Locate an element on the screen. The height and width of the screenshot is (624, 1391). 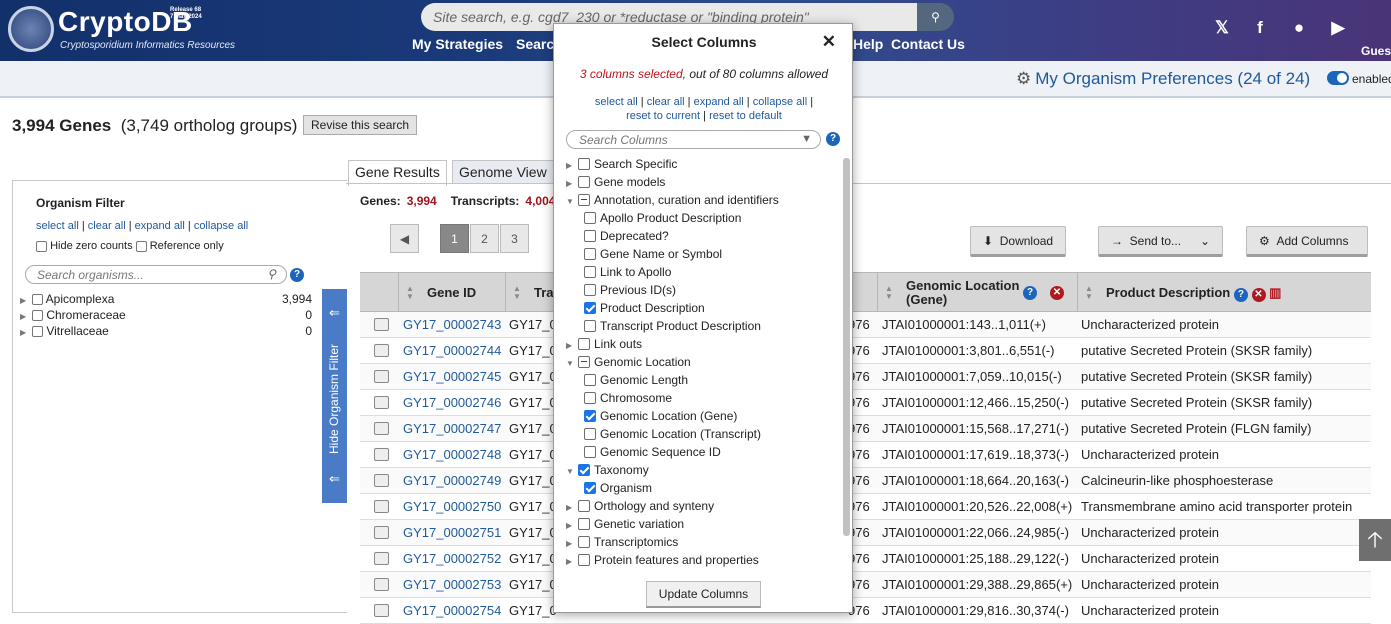
select-all-link: select all is located at coordinates (57, 226).